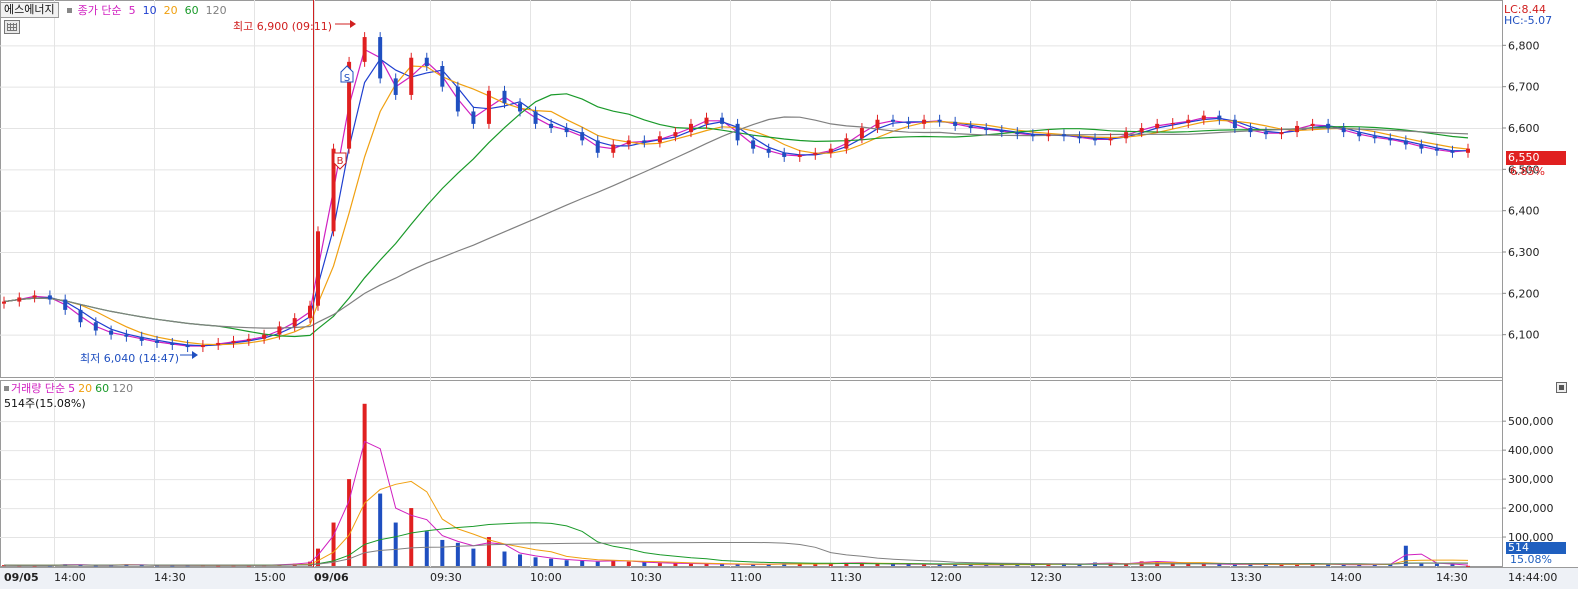 The height and width of the screenshot is (589, 1578). What do you see at coordinates (216, 10) in the screenshot?
I see `ma-price-120: 120` at bounding box center [216, 10].